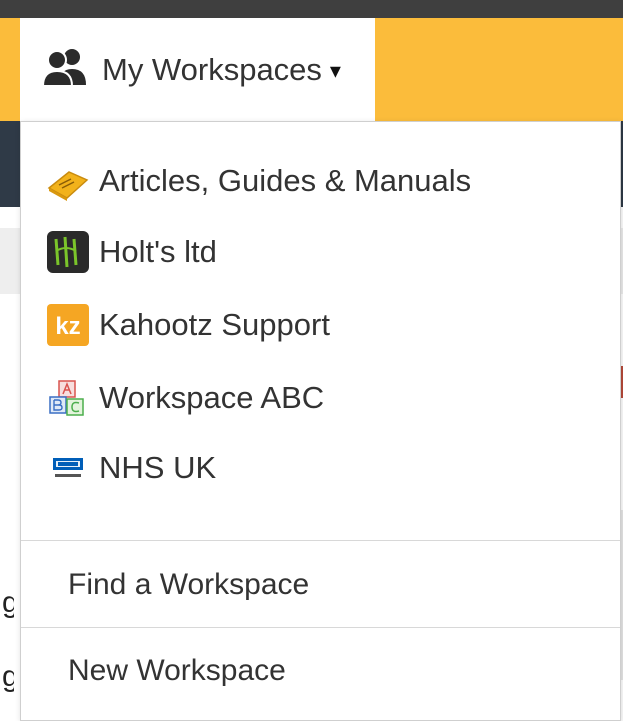 The width and height of the screenshot is (623, 721). Describe the element at coordinates (214, 324) in the screenshot. I see `workspace-item-label: Kahootz Support` at that location.